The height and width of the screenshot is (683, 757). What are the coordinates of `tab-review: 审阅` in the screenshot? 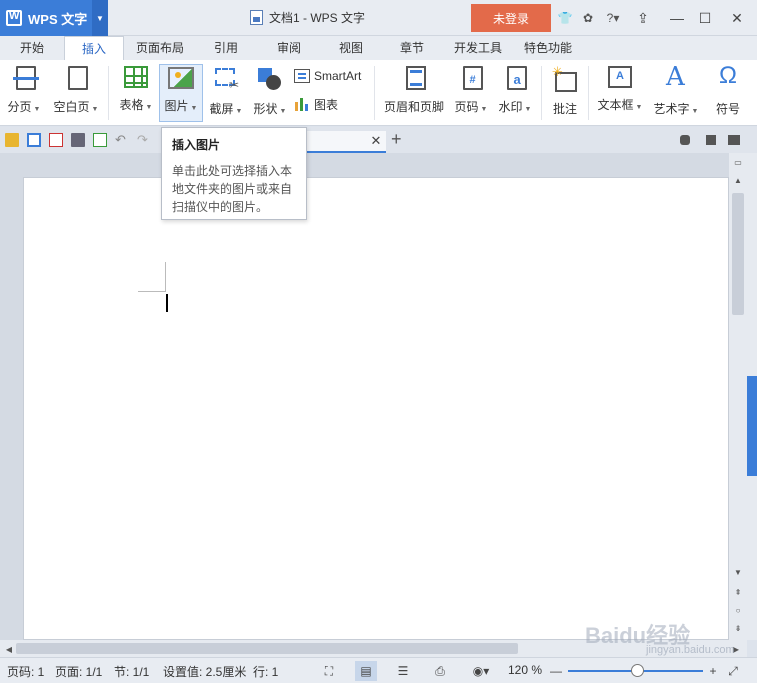 It's located at (289, 48).